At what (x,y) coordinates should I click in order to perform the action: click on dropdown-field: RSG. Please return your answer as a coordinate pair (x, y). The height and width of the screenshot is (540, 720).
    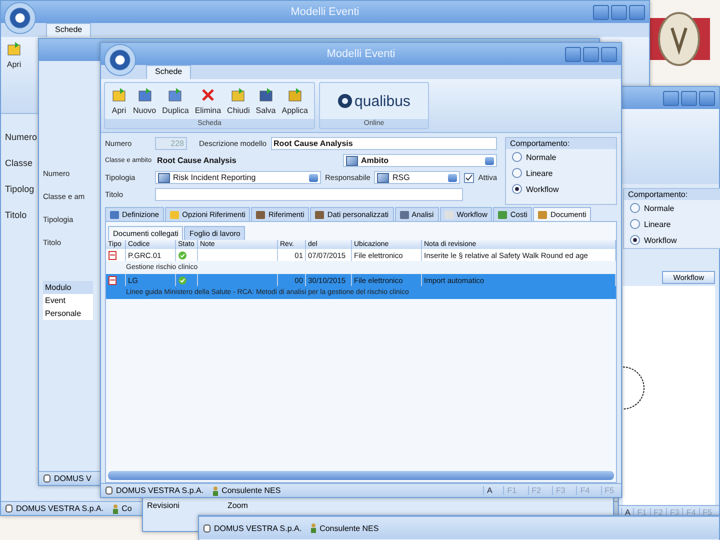
    Looking at the image, I should click on (417, 177).